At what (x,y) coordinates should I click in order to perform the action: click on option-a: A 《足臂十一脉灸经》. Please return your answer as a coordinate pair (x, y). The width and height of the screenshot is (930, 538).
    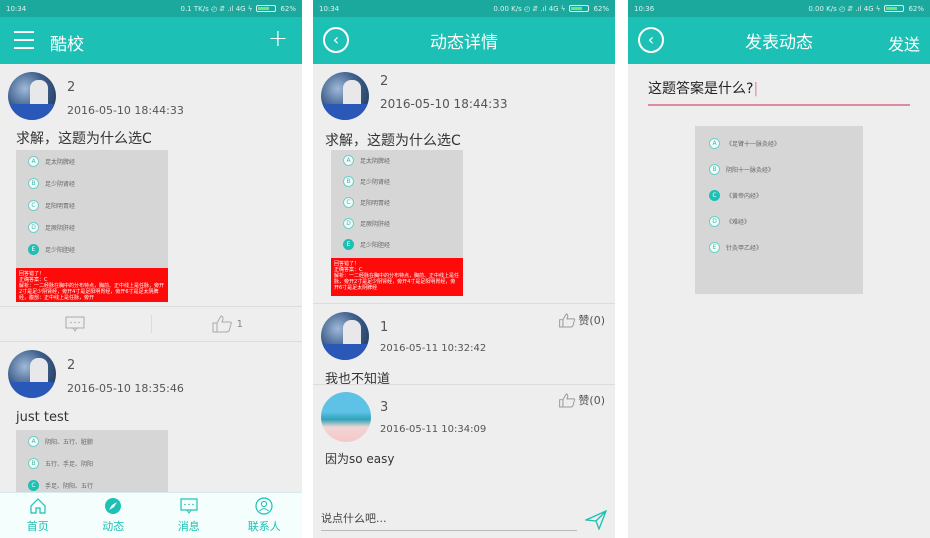
    Looking at the image, I should click on (779, 143).